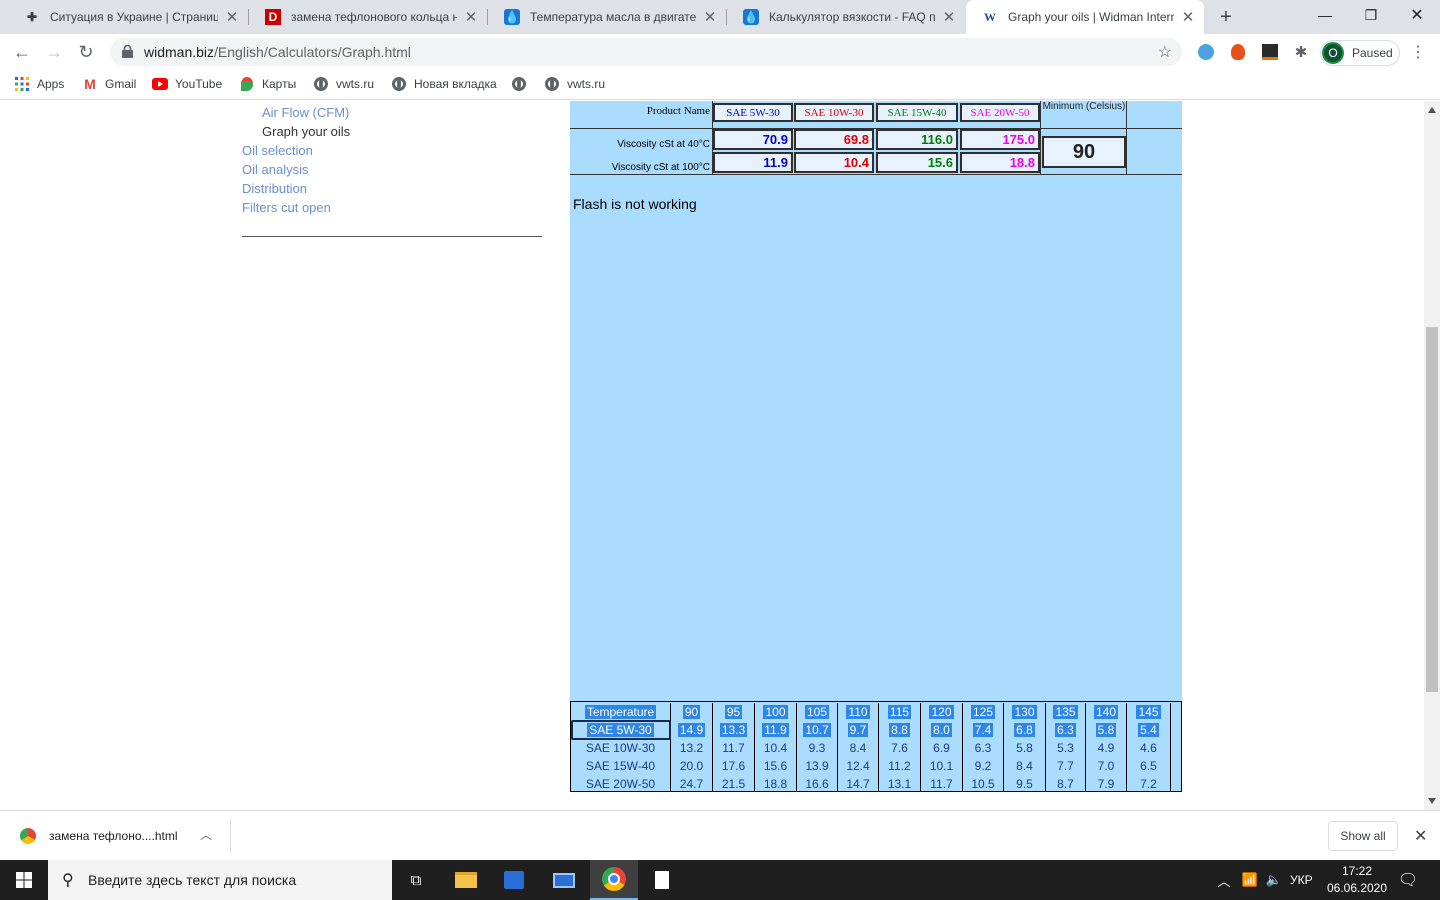 Image resolution: width=1440 pixels, height=900 pixels. Describe the element at coordinates (522, 84) in the screenshot. I see `bookmark-unnamed` at that location.